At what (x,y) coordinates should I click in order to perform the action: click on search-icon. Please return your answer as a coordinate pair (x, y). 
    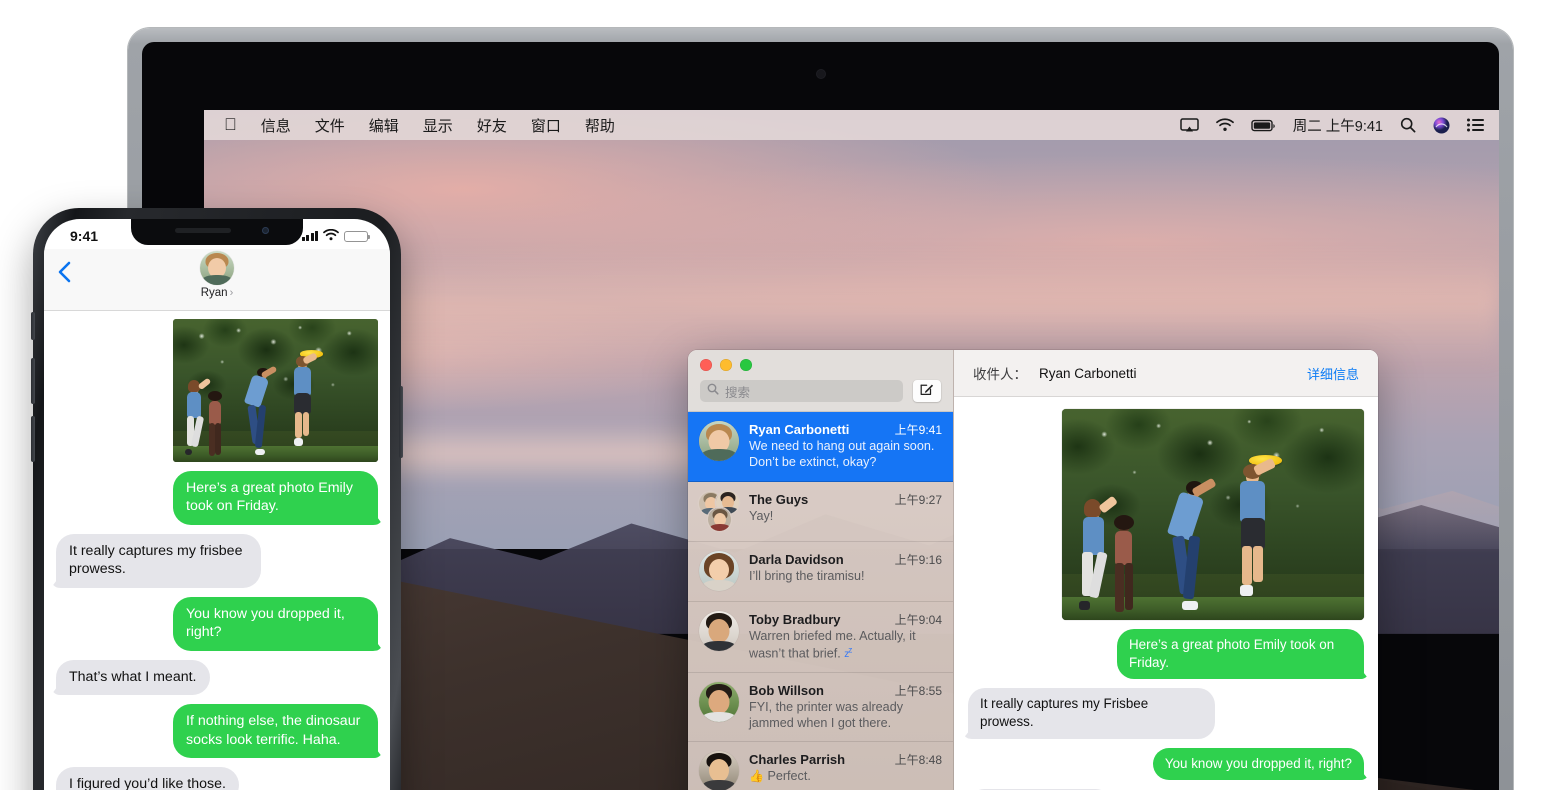
    Looking at the image, I should click on (713, 391).